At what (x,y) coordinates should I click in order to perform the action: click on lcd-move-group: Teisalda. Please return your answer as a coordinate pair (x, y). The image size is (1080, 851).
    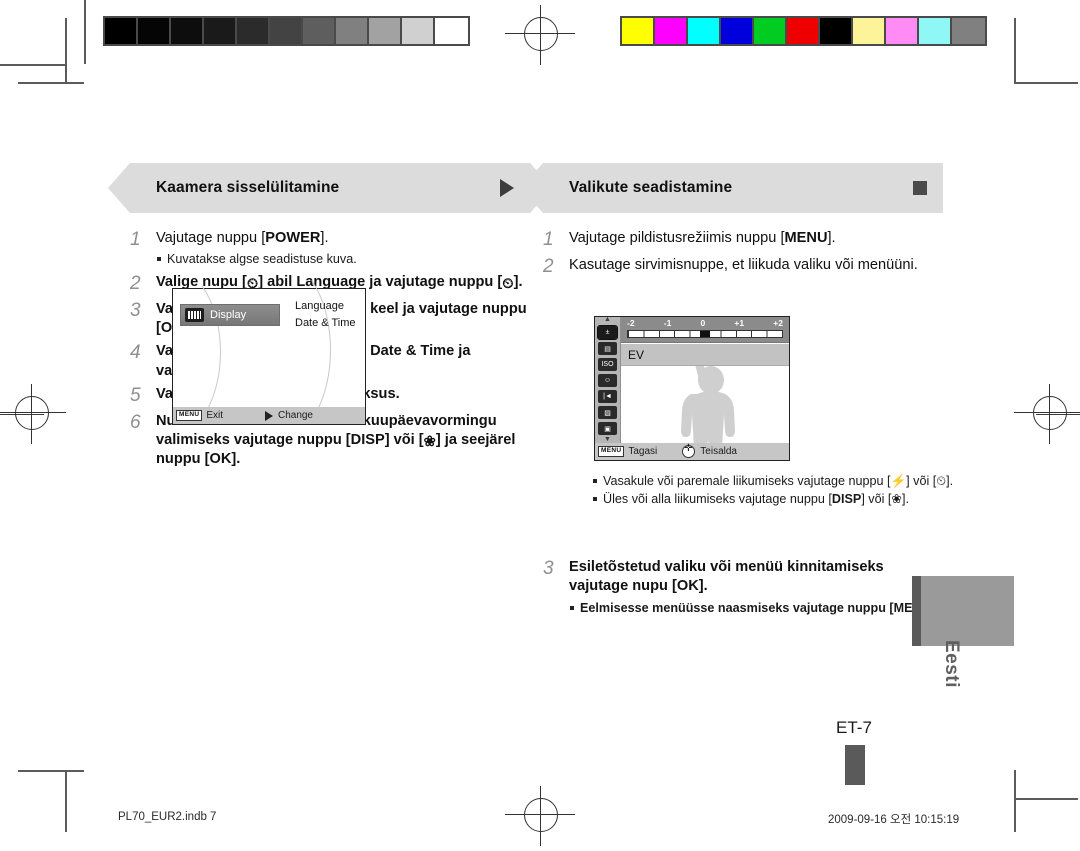
    Looking at the image, I should click on (709, 450).